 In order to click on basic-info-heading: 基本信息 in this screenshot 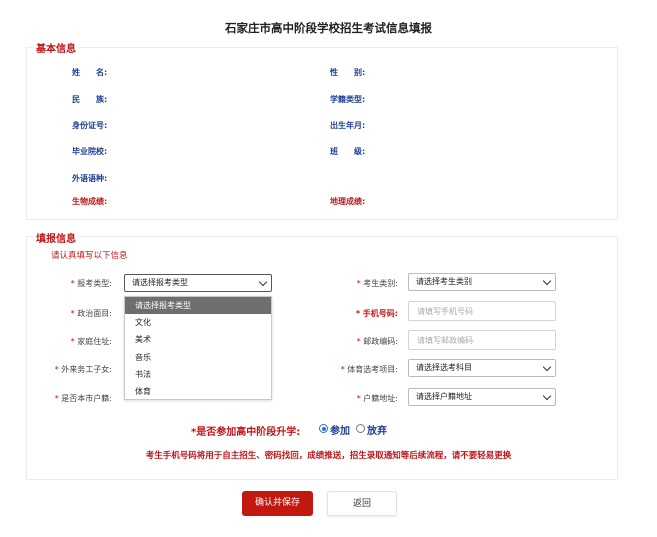, I will do `click(56, 47)`.